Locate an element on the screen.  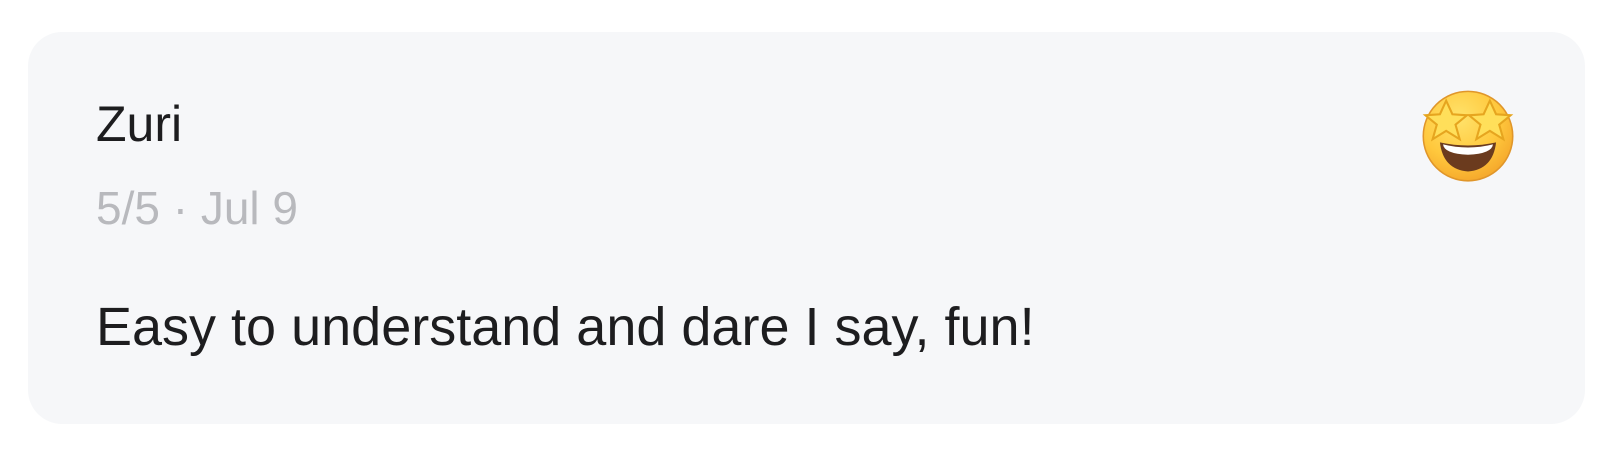
review-text: Easy to understand and dare I say, fun! is located at coordinates (565, 327).